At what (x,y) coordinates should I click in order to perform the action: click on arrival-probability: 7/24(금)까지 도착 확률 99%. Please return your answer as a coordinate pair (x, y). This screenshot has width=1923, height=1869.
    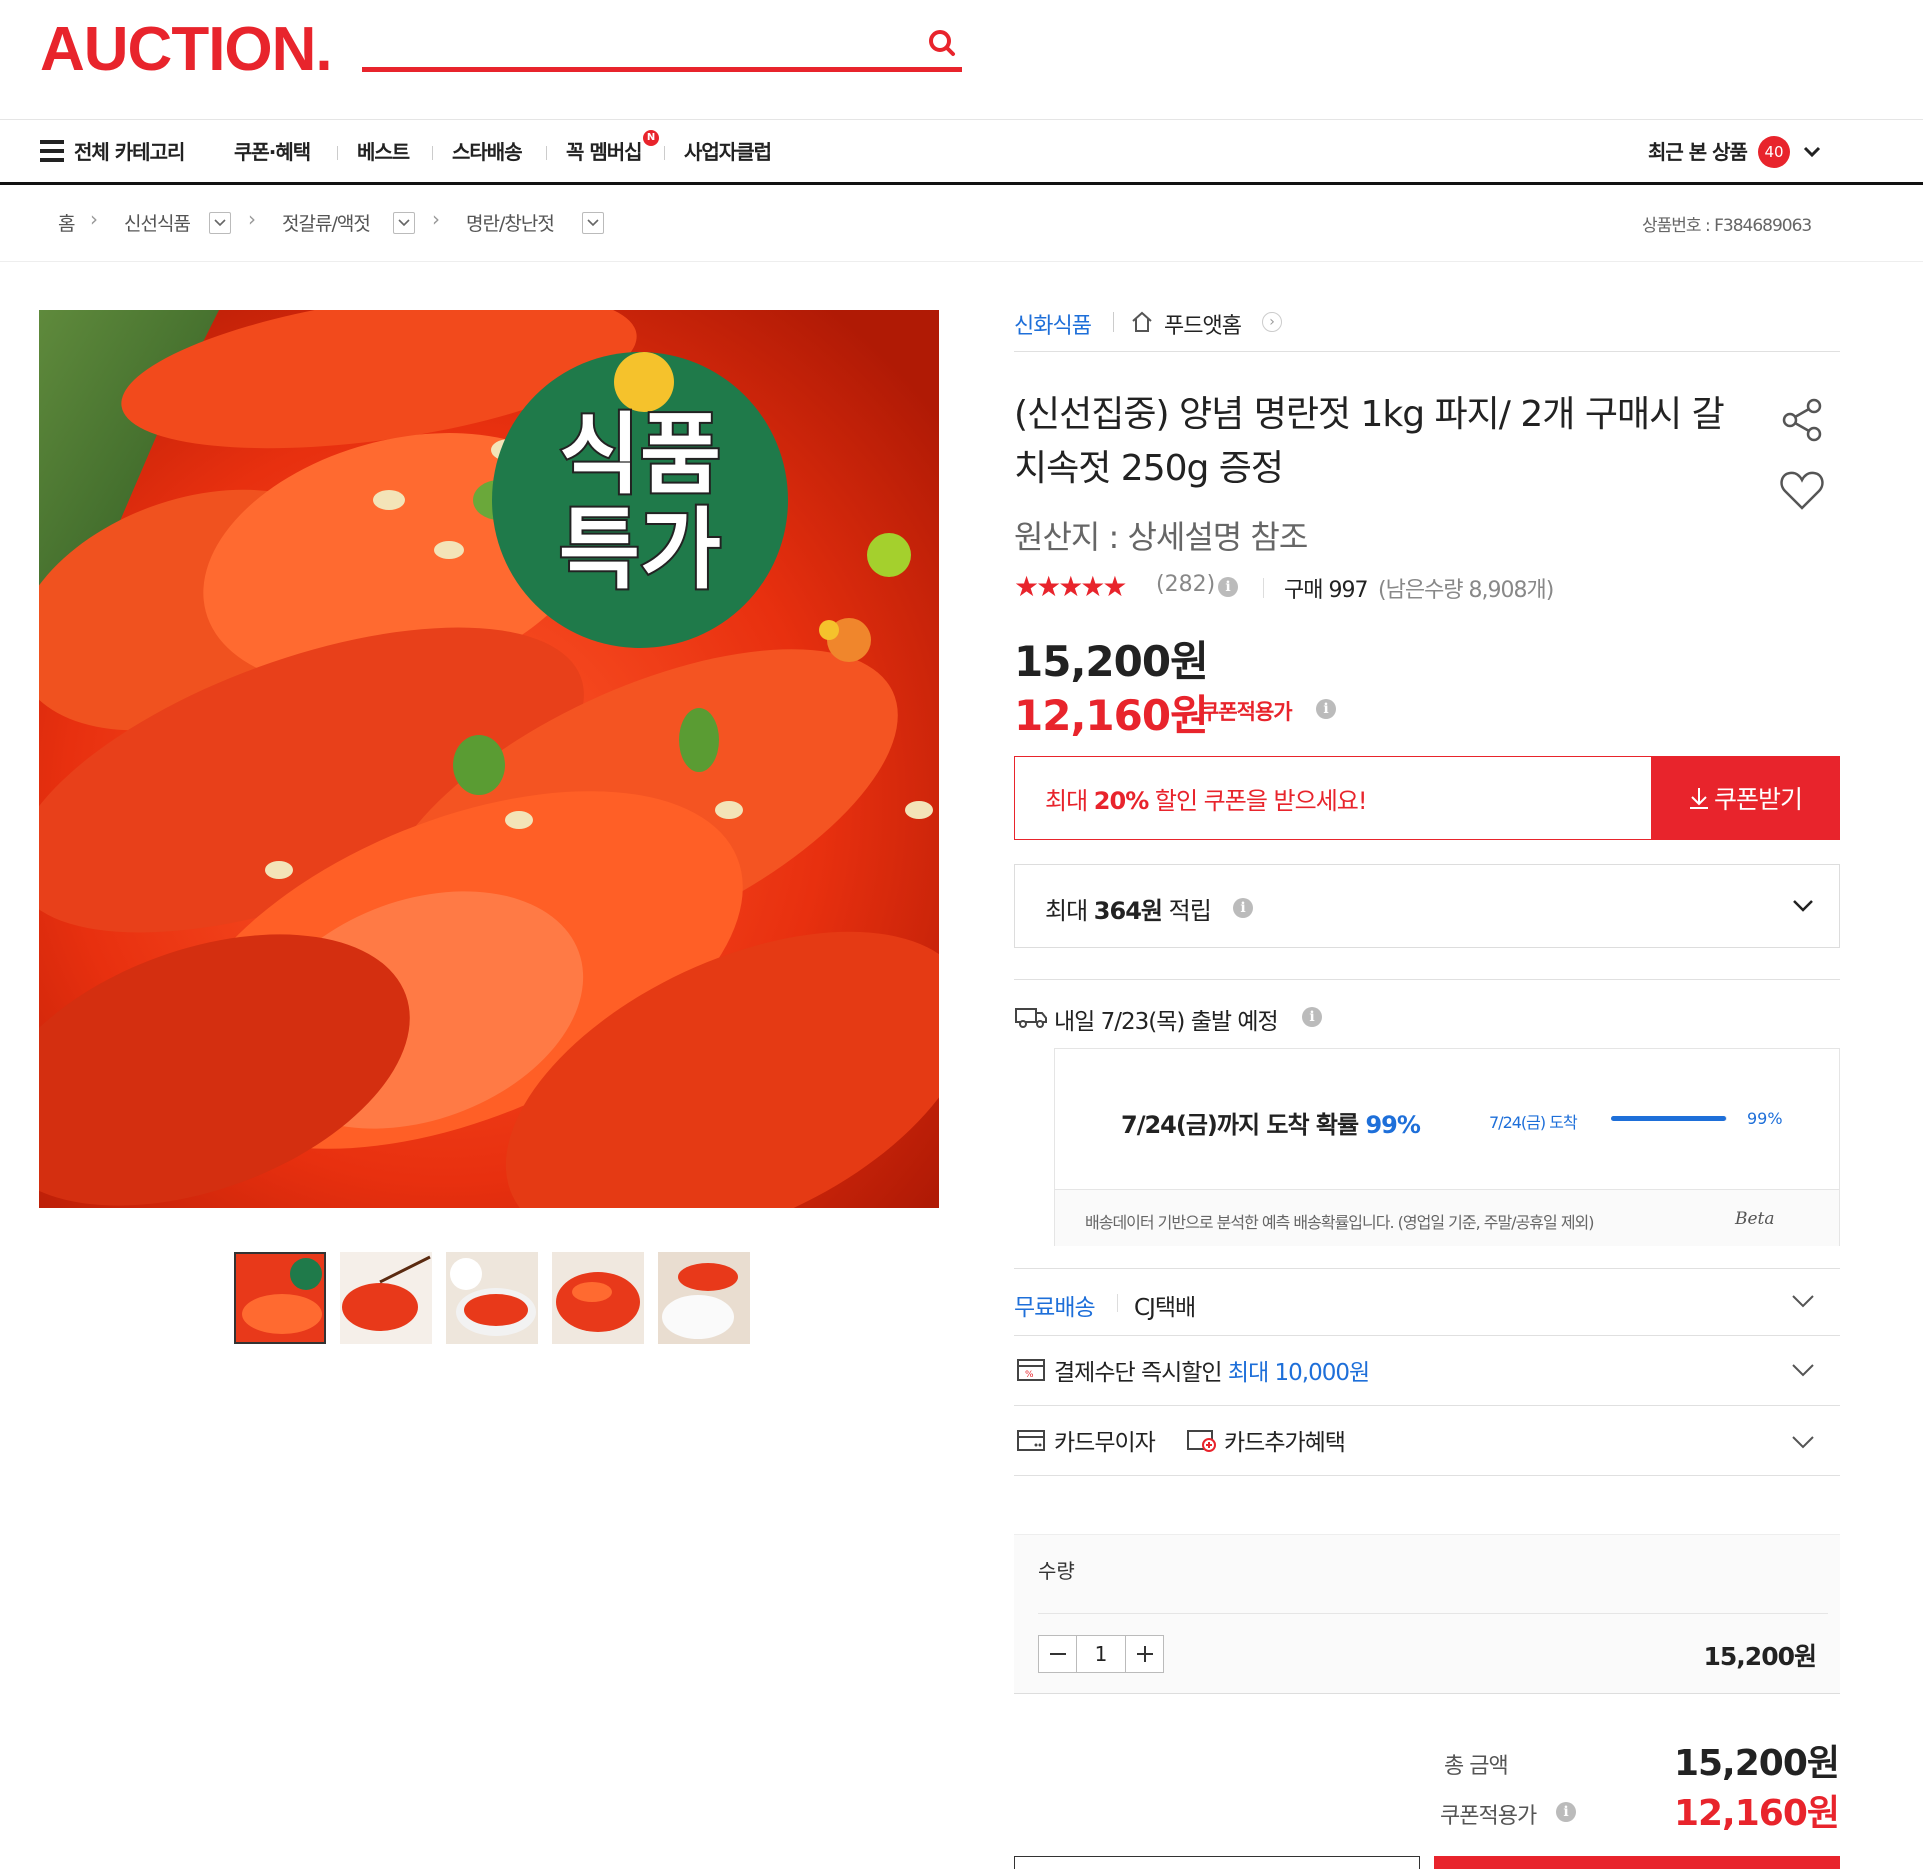
    Looking at the image, I should click on (1271, 1122).